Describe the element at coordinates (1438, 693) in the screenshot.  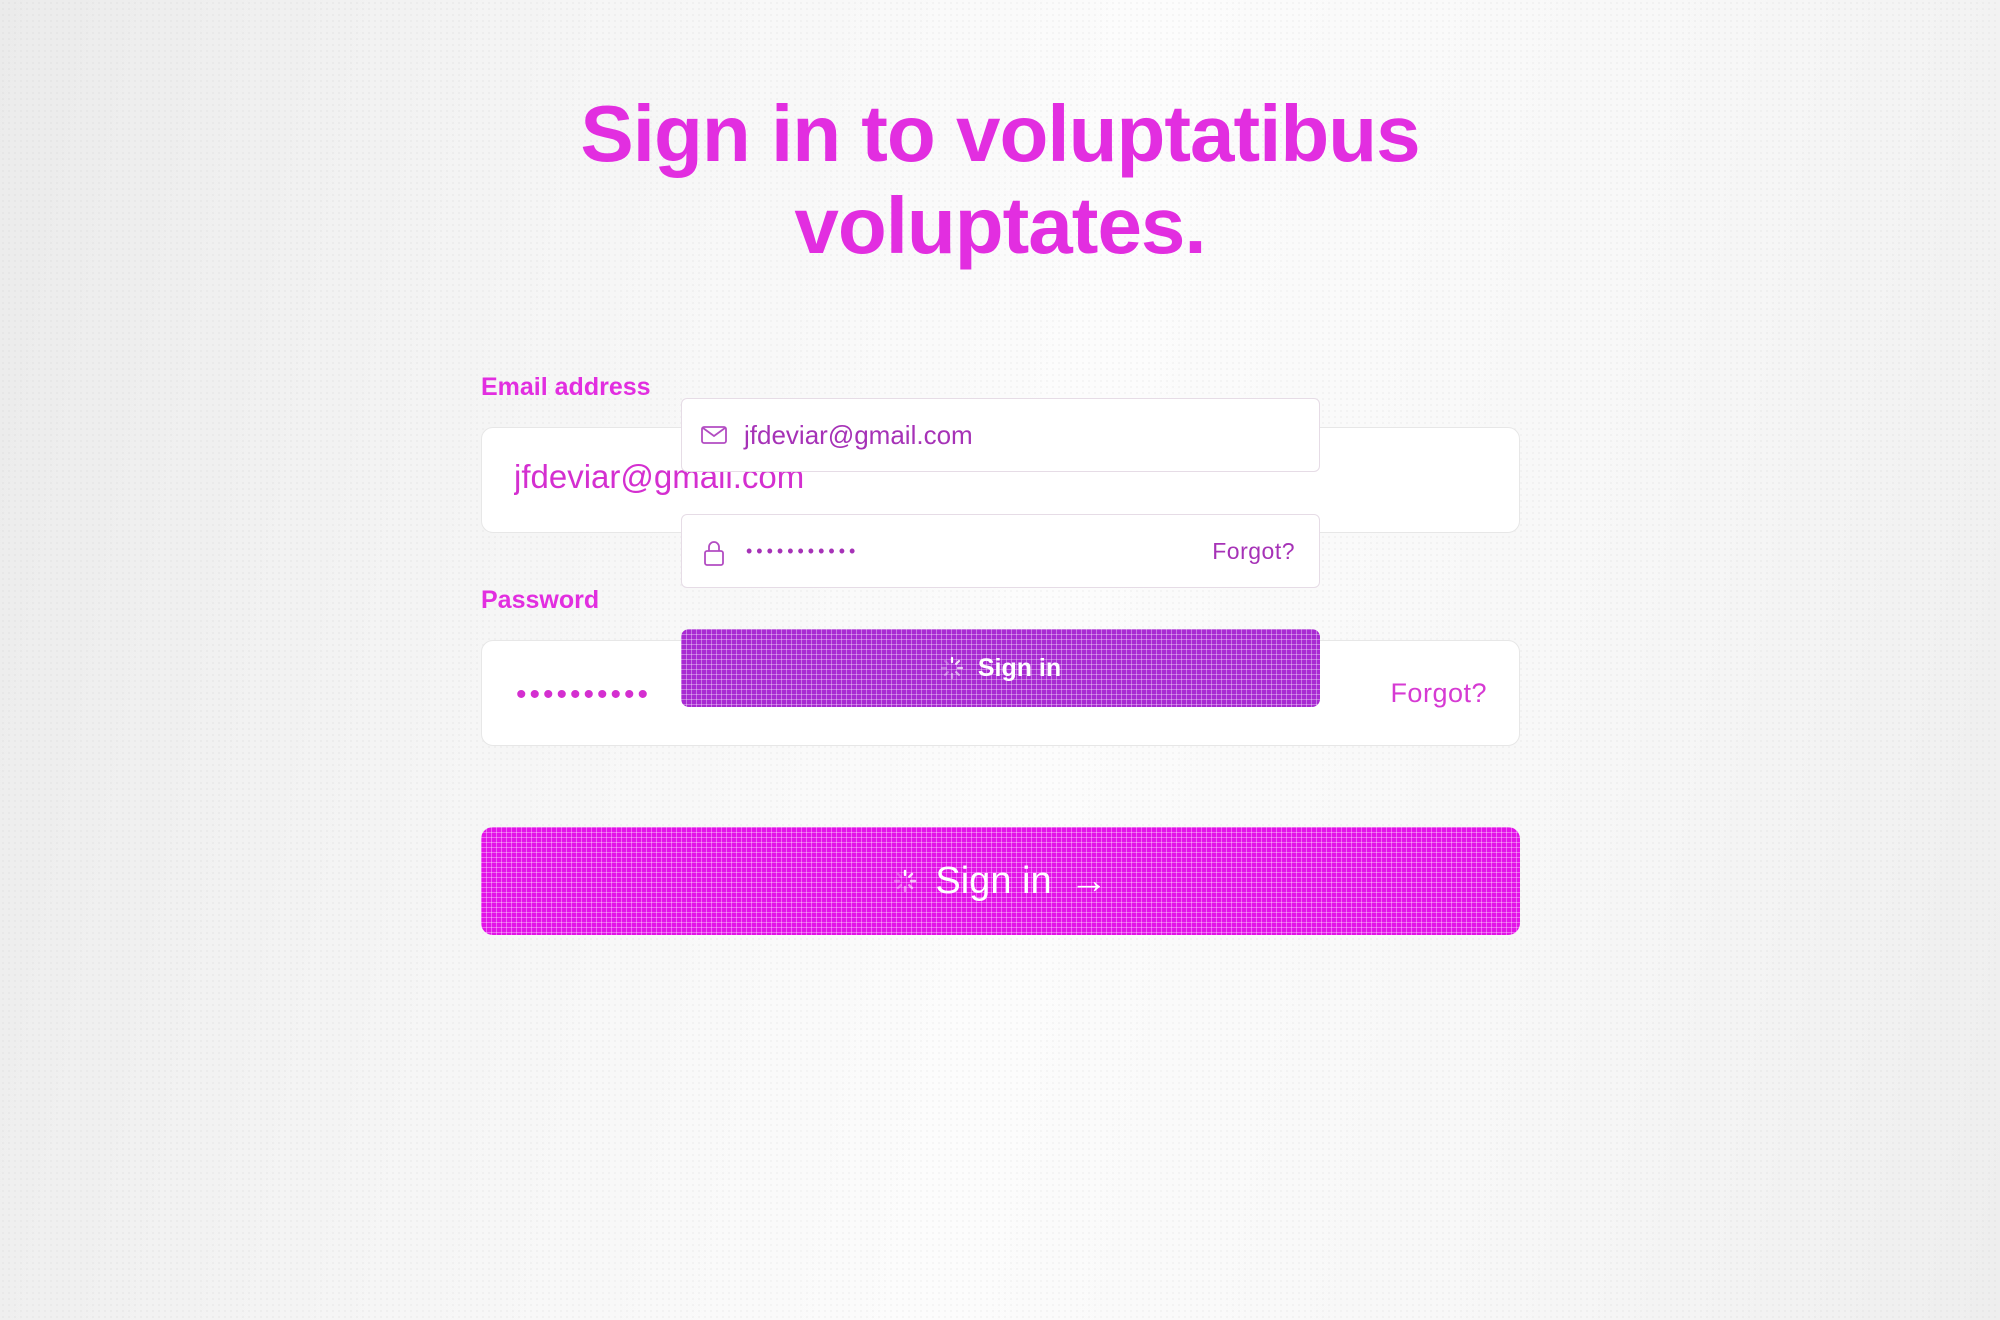
I see `forgot-password-link: Forgot?` at that location.